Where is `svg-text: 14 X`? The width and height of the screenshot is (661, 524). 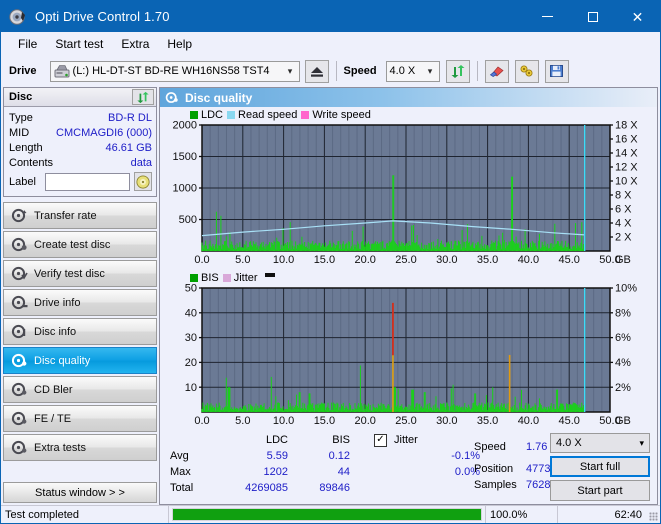
svg-text: 14 X is located at coordinates (626, 154).